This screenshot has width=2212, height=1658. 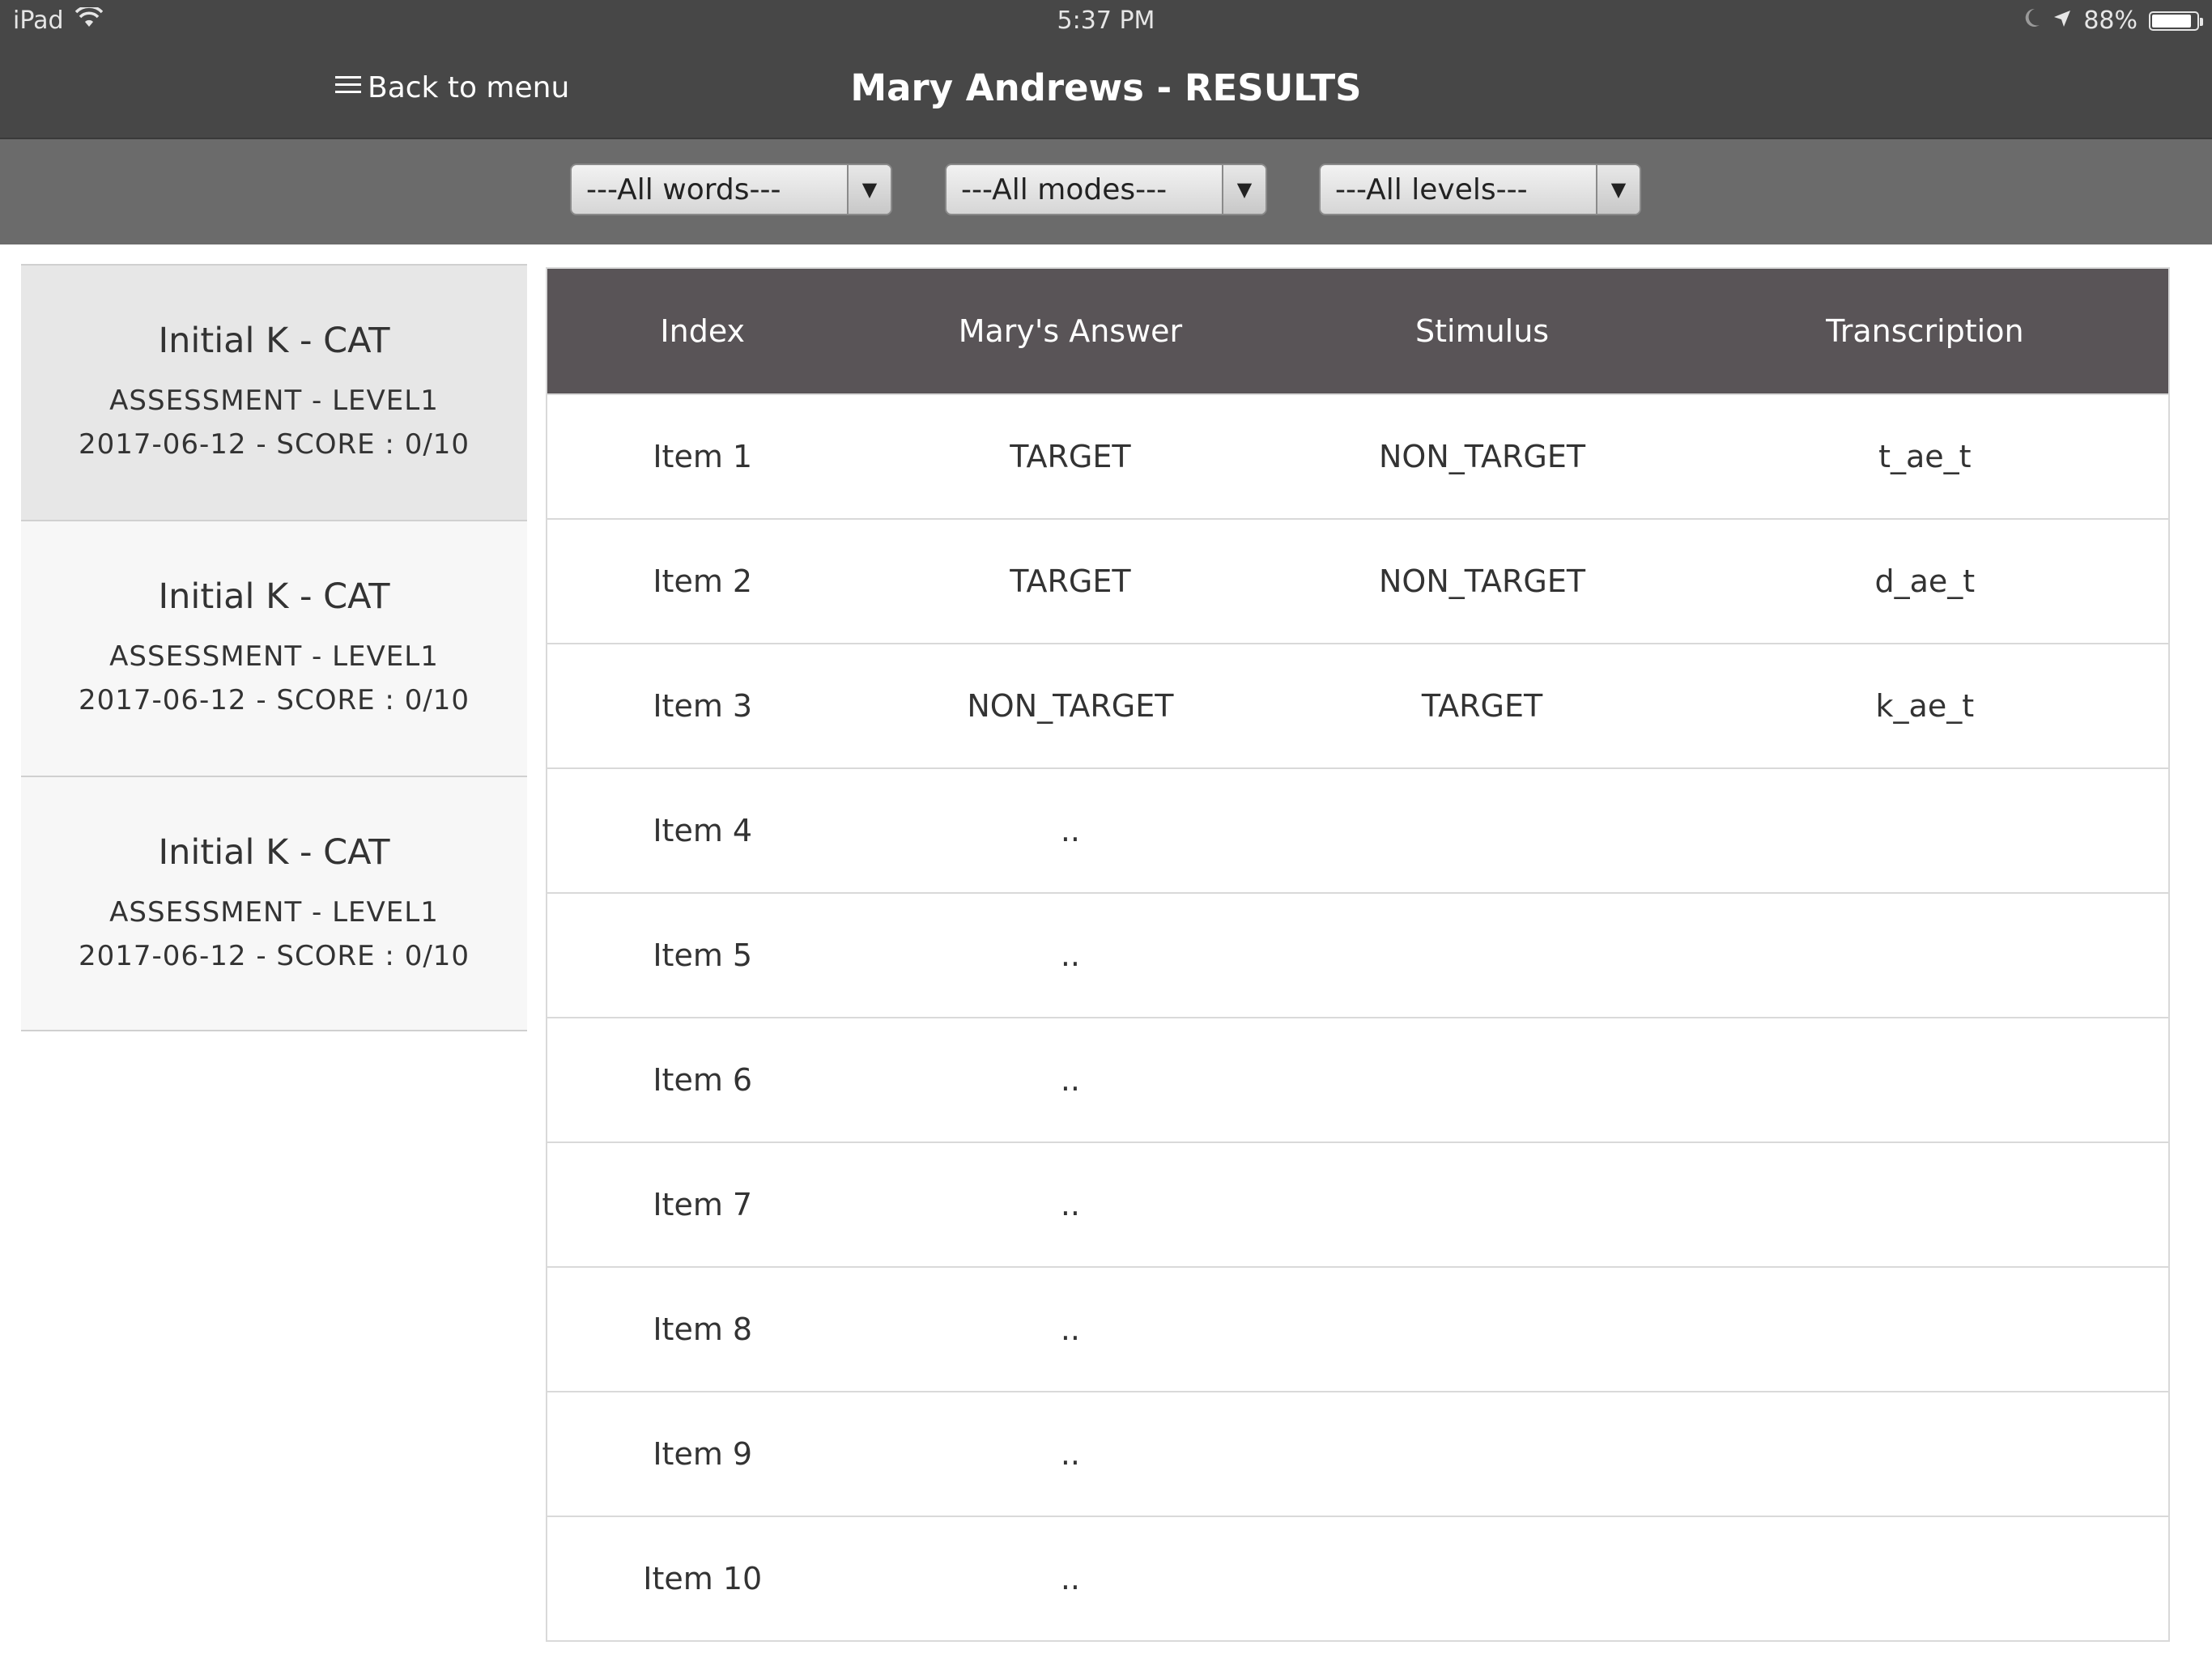 What do you see at coordinates (703, 830) in the screenshot?
I see `cell-index: Item 4` at bounding box center [703, 830].